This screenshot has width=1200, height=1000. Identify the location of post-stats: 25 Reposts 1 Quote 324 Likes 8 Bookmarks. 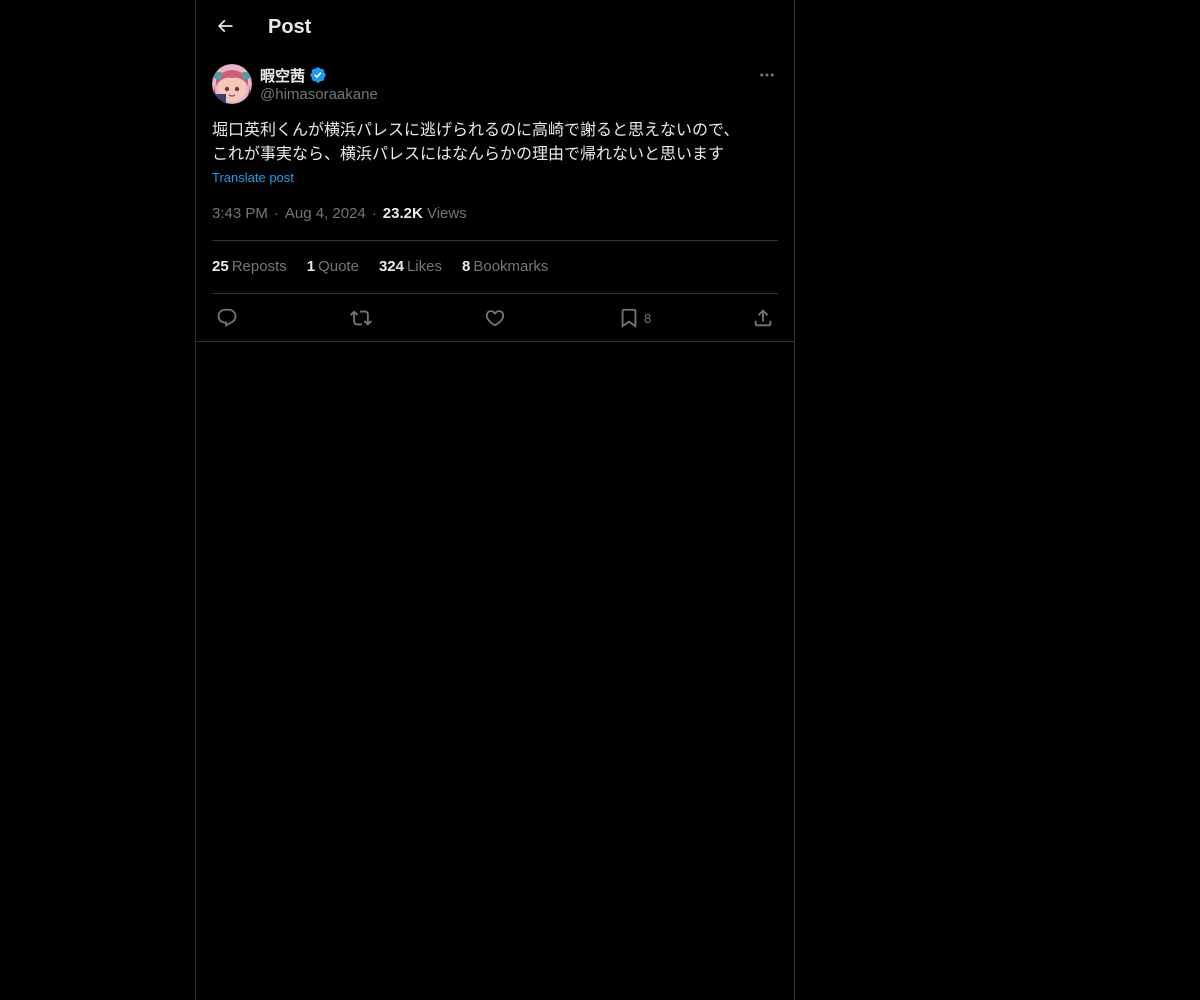
(380, 266).